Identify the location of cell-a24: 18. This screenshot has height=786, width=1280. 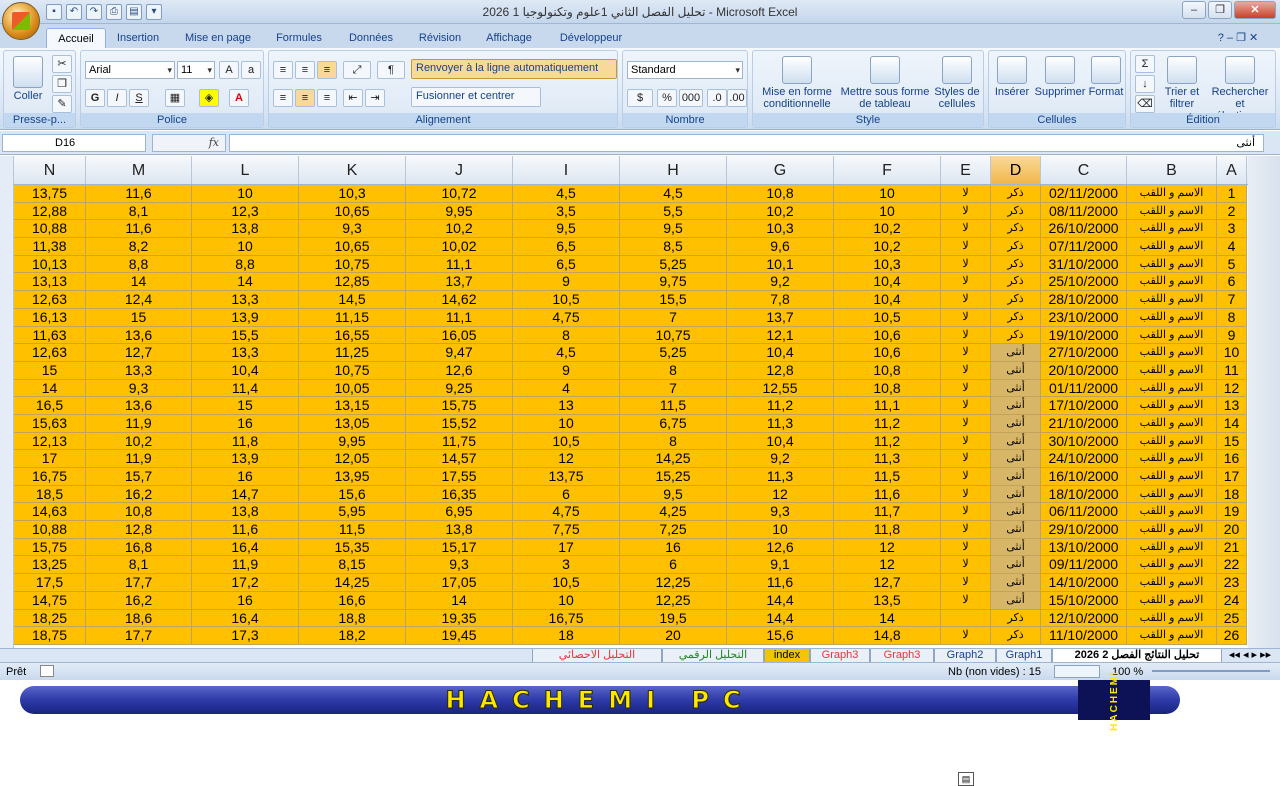
(1232, 494).